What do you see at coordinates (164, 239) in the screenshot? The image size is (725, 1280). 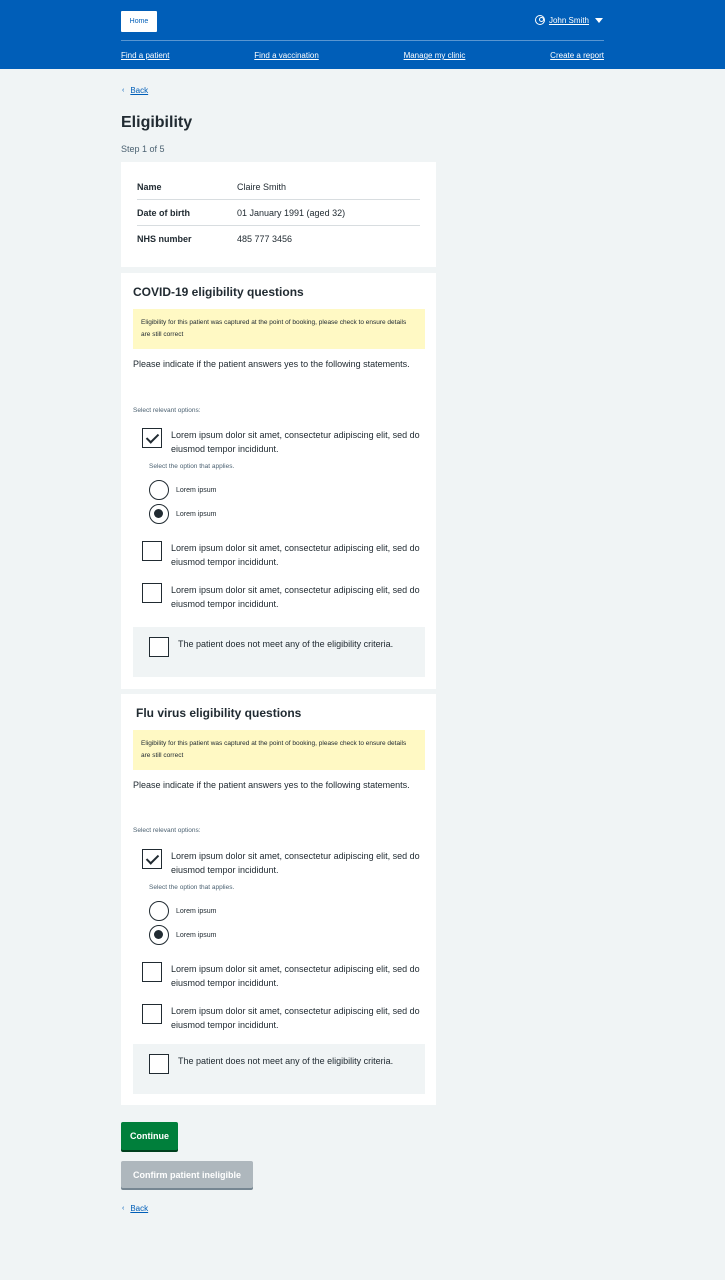 I see `summary-key: NHS number` at bounding box center [164, 239].